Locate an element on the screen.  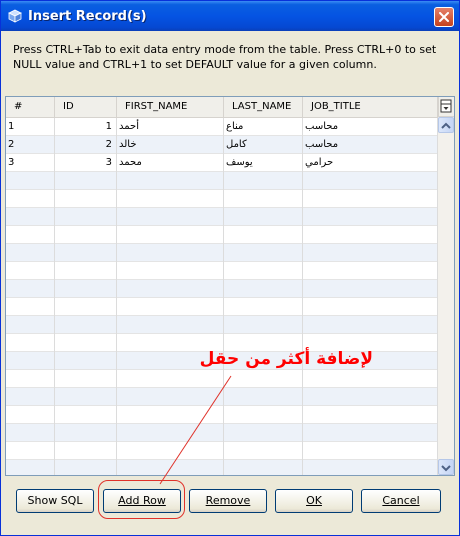
column-header-last-name: LAST_NAME is located at coordinates (263, 107).